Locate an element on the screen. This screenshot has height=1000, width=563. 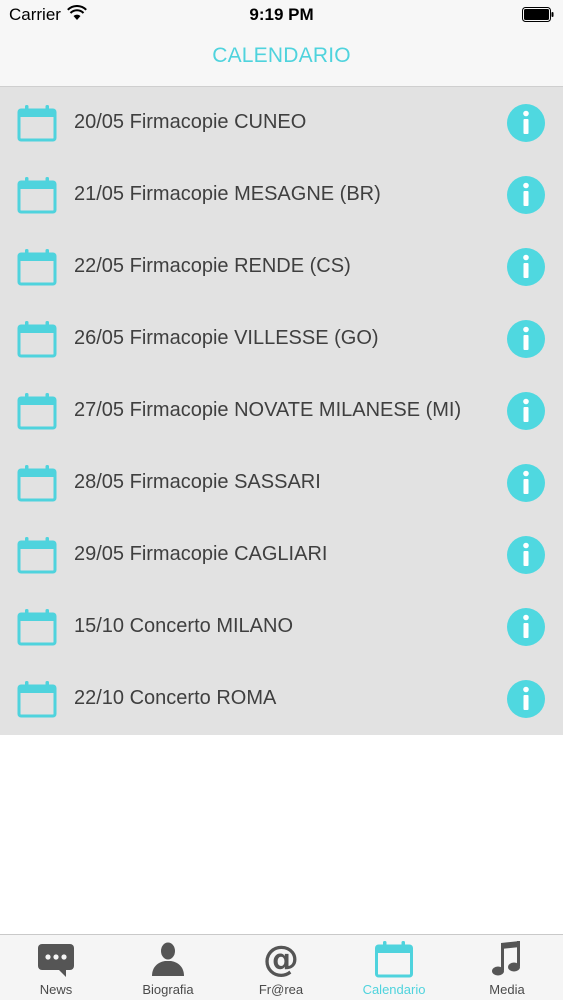
clock: 9:19 PM is located at coordinates (281, 14).